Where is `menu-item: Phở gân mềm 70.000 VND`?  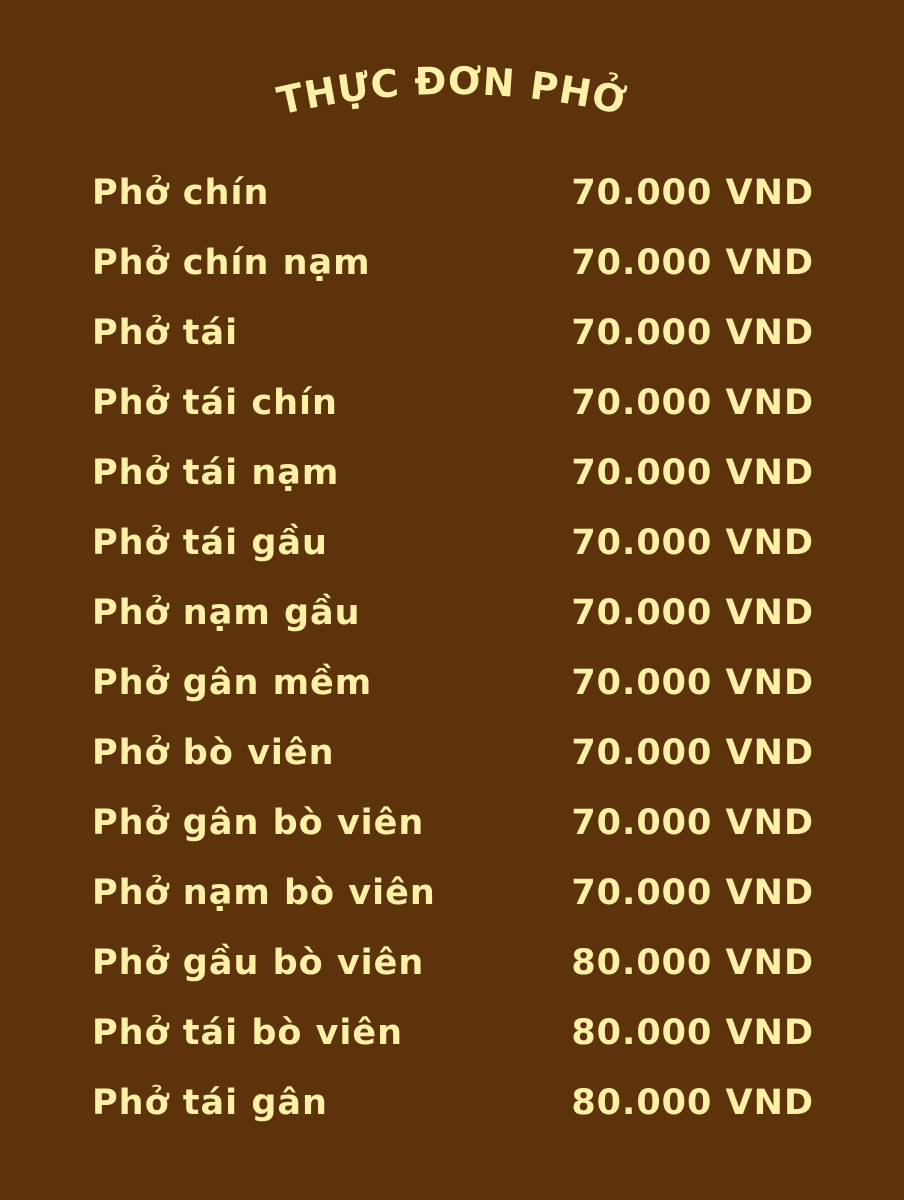 menu-item: Phở gân mềm 70.000 VND is located at coordinates (453, 683).